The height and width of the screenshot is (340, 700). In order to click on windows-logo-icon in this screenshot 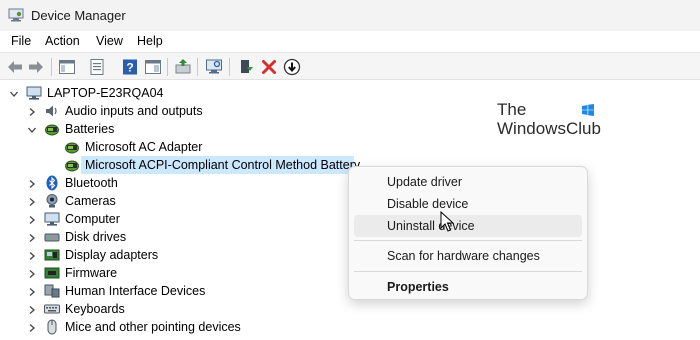, I will do `click(588, 110)`.